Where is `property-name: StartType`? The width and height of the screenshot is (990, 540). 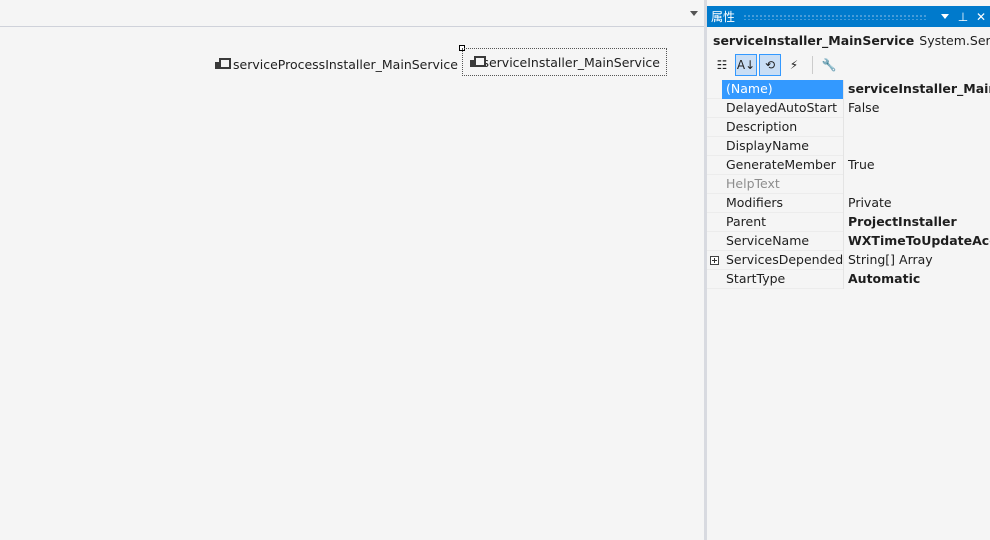 property-name: StartType is located at coordinates (783, 279).